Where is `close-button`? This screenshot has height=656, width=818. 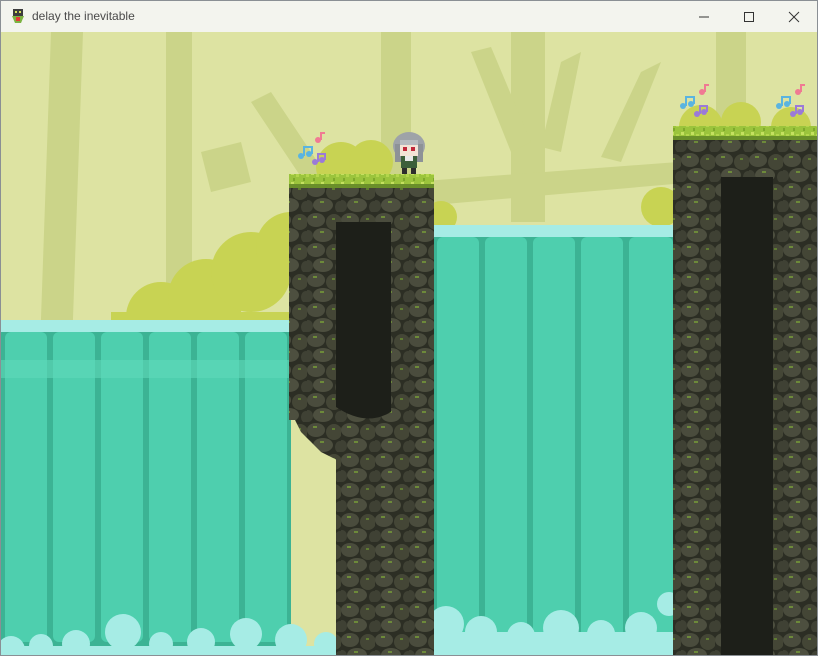 close-button is located at coordinates (794, 16).